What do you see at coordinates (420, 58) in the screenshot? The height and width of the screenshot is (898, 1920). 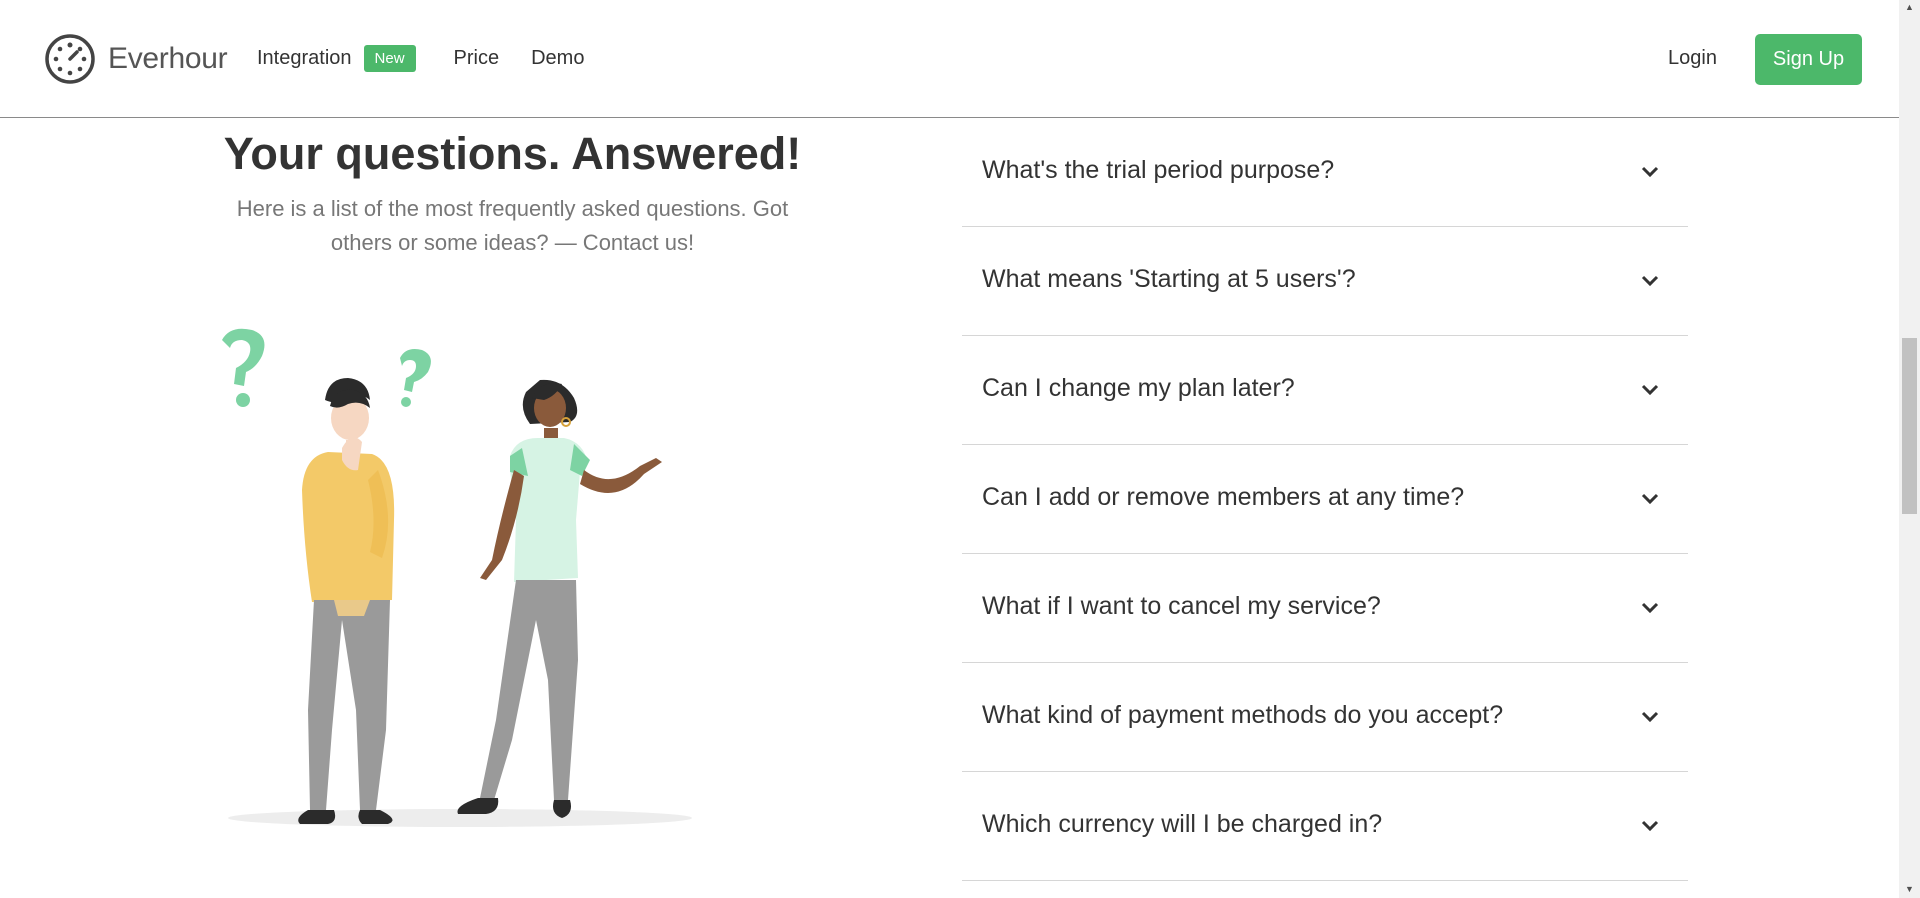 I see `main-nav: Integration New Price Demo` at bounding box center [420, 58].